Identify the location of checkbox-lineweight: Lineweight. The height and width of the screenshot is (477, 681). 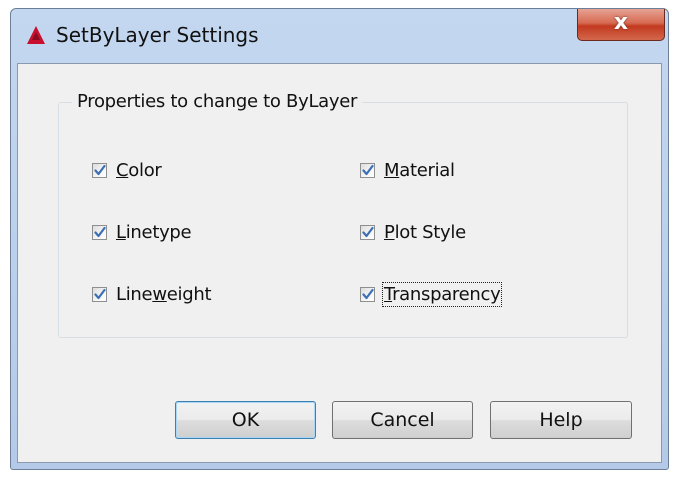
(152, 294).